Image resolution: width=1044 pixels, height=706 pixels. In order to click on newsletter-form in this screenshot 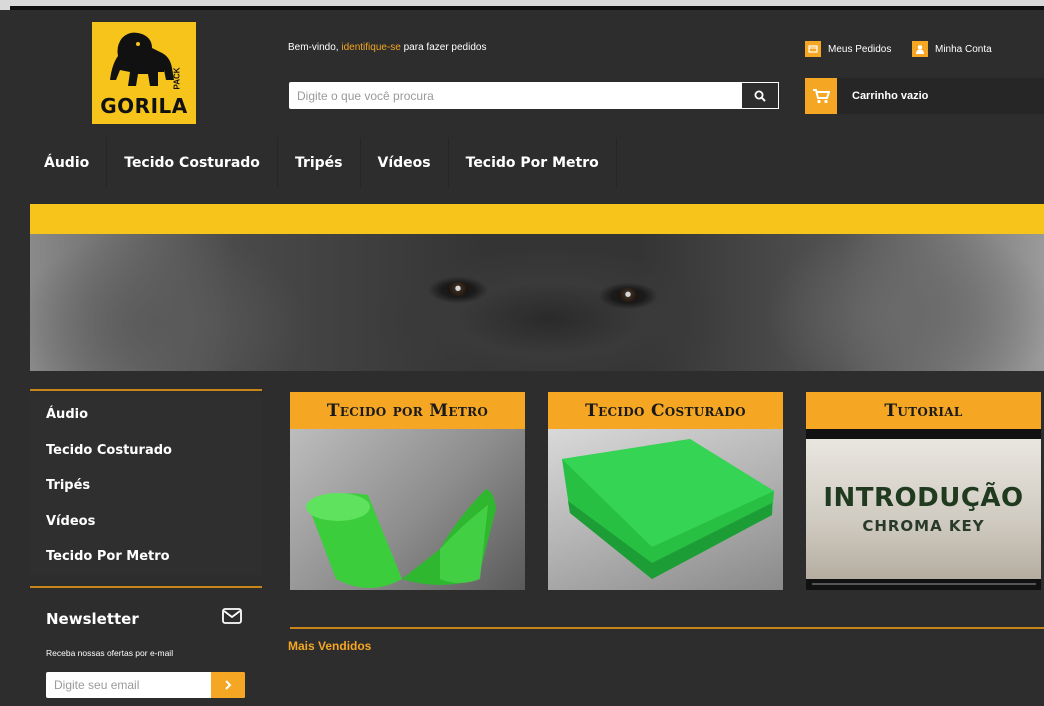, I will do `click(145, 685)`.